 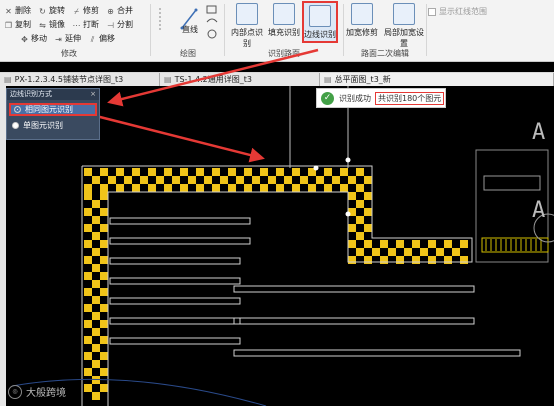 What do you see at coordinates (53, 109) in the screenshot?
I see `option-same-element: 相同图元识别` at bounding box center [53, 109].